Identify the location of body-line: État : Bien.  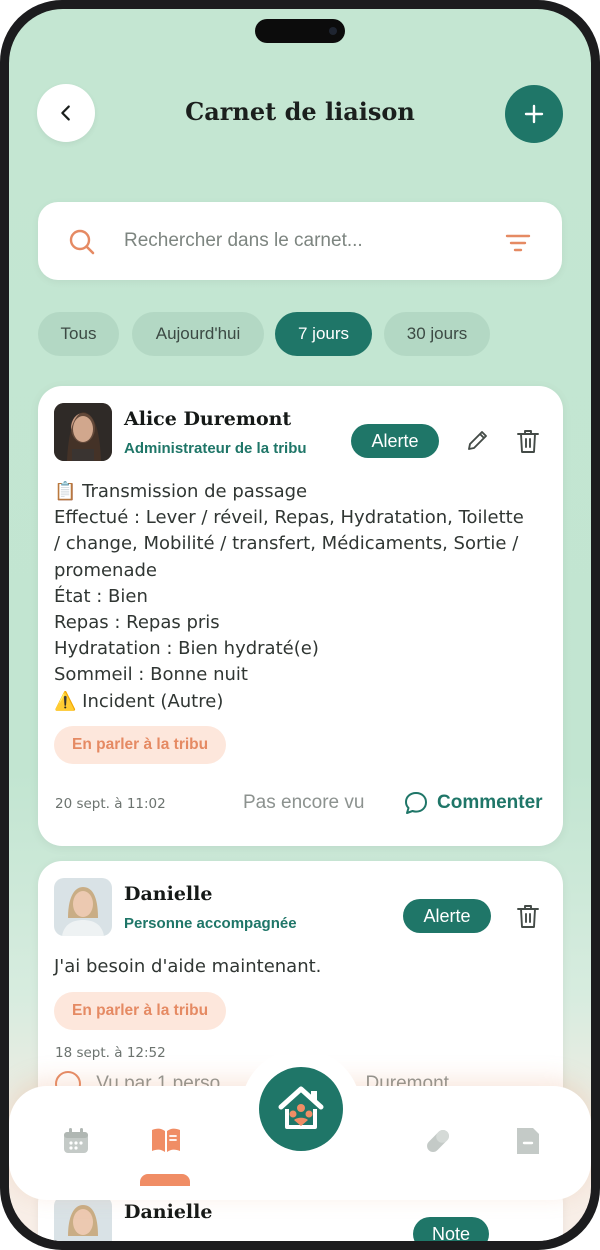
(101, 596).